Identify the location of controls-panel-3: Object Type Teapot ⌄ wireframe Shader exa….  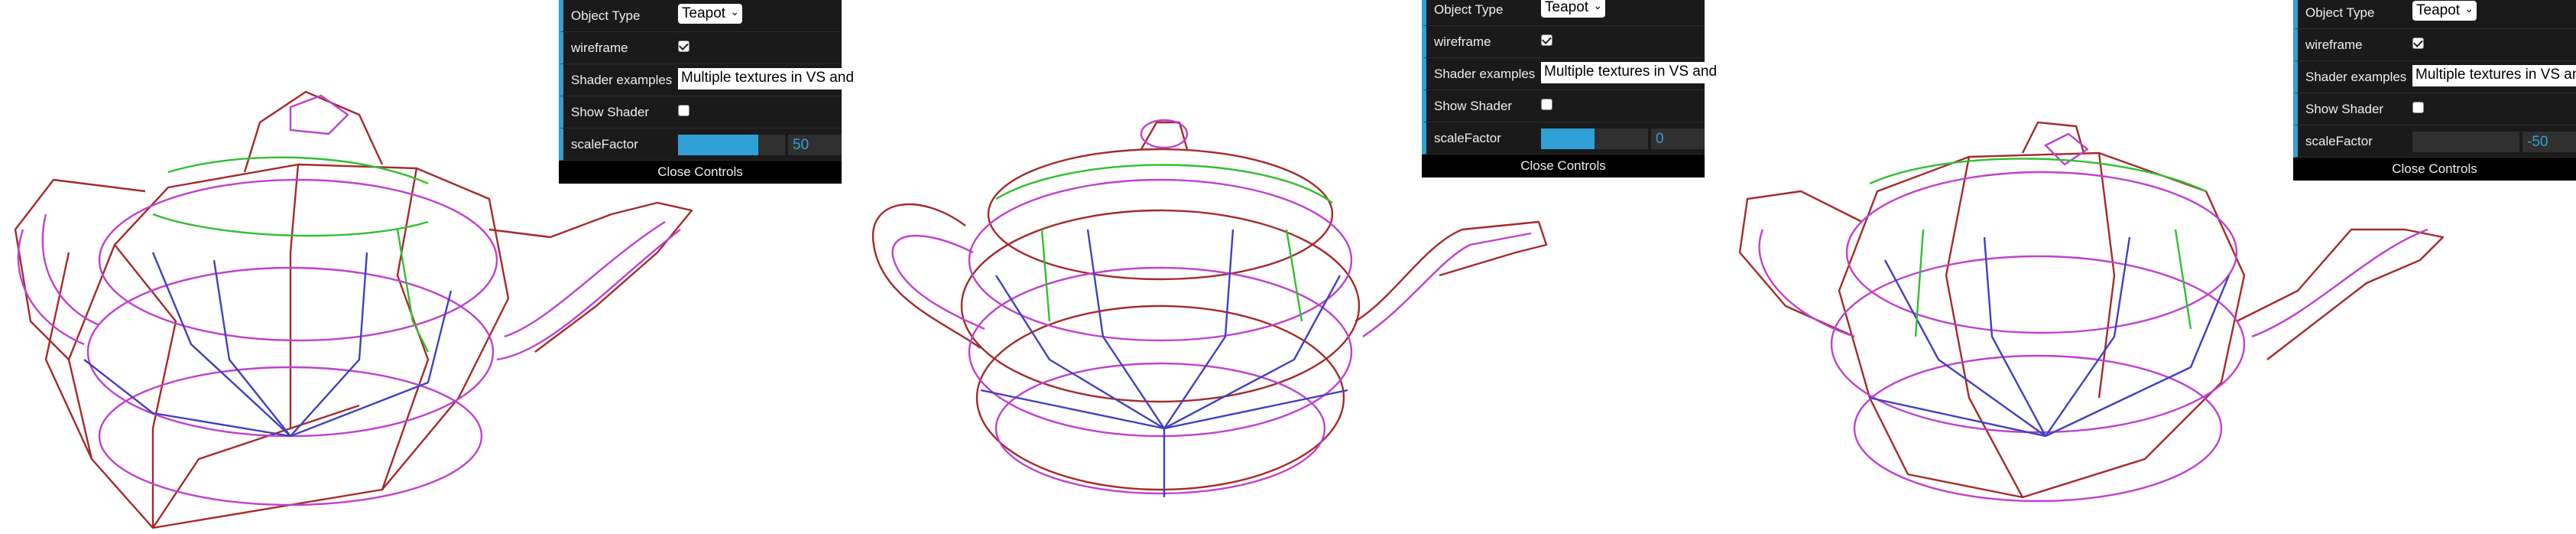
(2434, 91).